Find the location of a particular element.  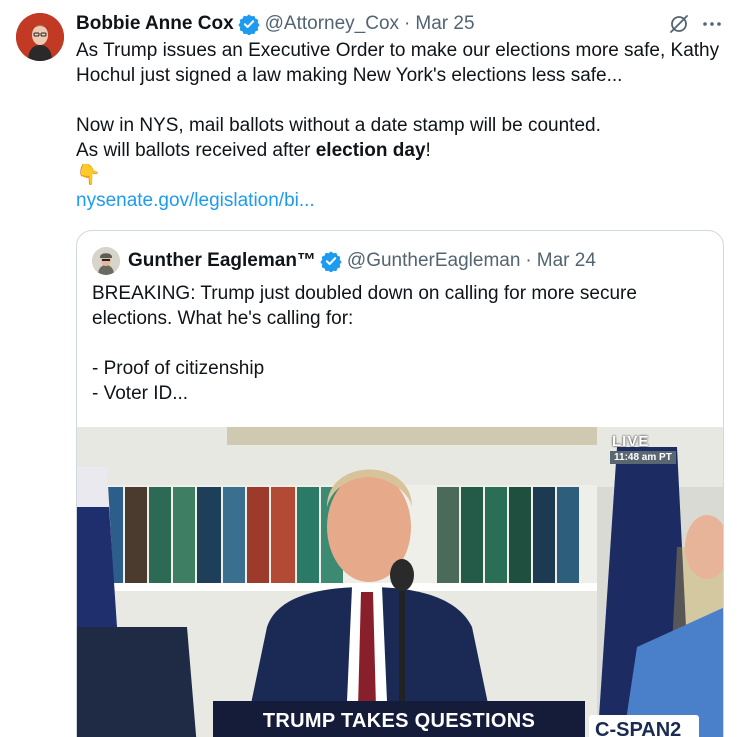

tweet-header: Bobbie Anne Cox @Attorney_Cox · Mar 25 is located at coordinates (275, 24).